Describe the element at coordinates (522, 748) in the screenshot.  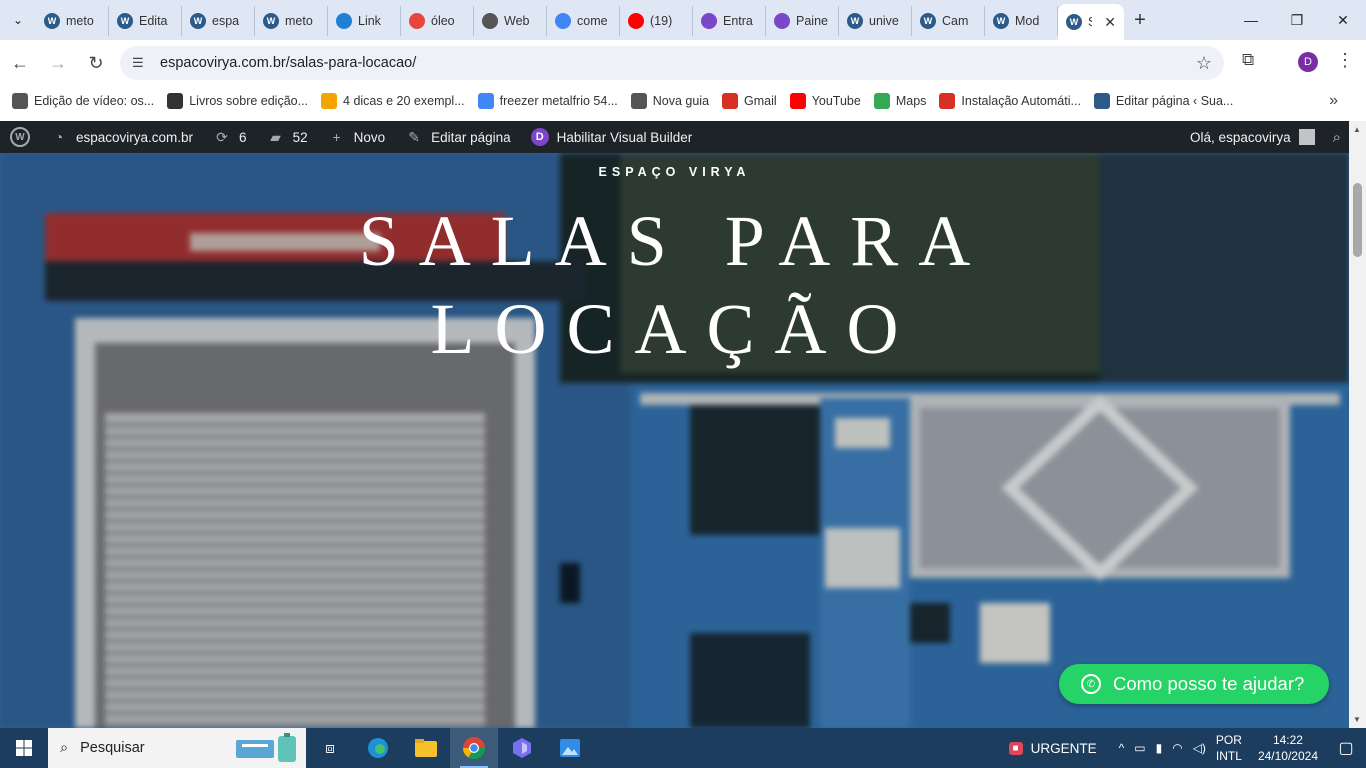
I see `app-button` at that location.